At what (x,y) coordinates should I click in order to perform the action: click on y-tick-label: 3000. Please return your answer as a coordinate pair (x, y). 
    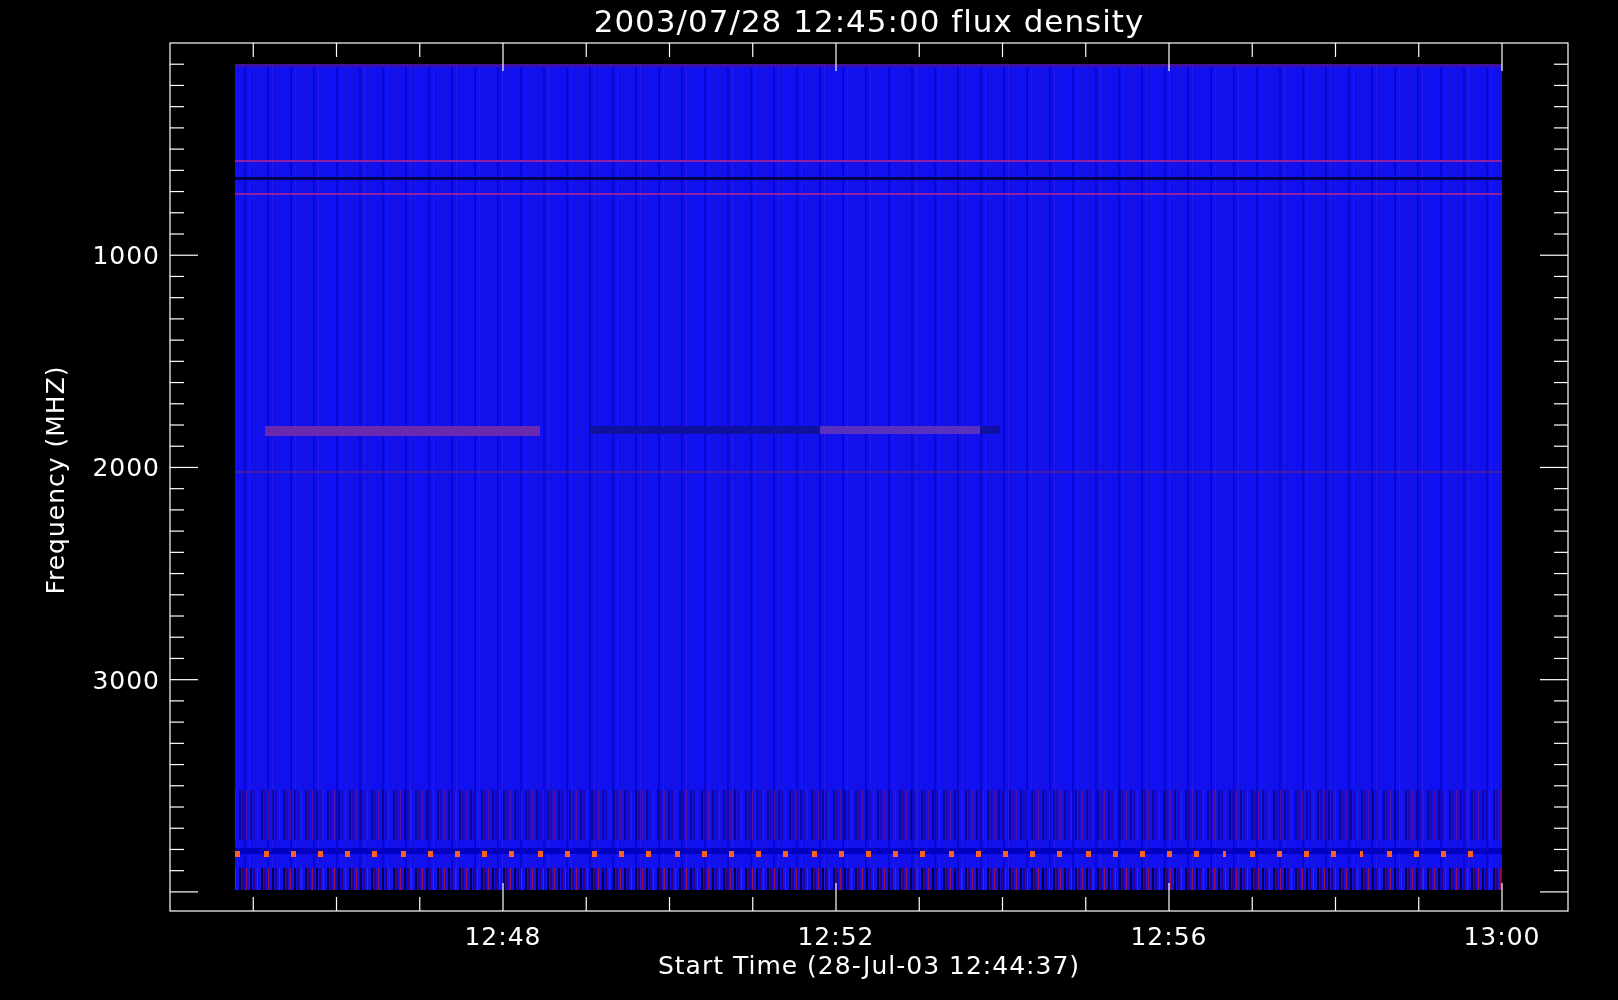
    Looking at the image, I should click on (126, 680).